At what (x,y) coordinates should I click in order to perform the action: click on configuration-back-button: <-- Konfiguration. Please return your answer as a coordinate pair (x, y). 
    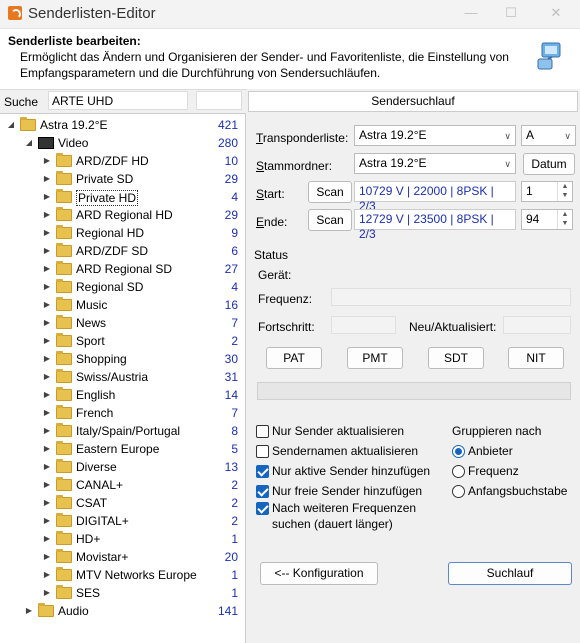
    Looking at the image, I should click on (319, 573).